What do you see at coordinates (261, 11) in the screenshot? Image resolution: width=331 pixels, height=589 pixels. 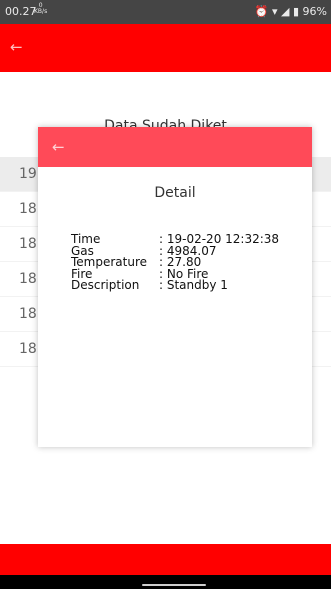 I see `alarm-icon: ⏰` at bounding box center [261, 11].